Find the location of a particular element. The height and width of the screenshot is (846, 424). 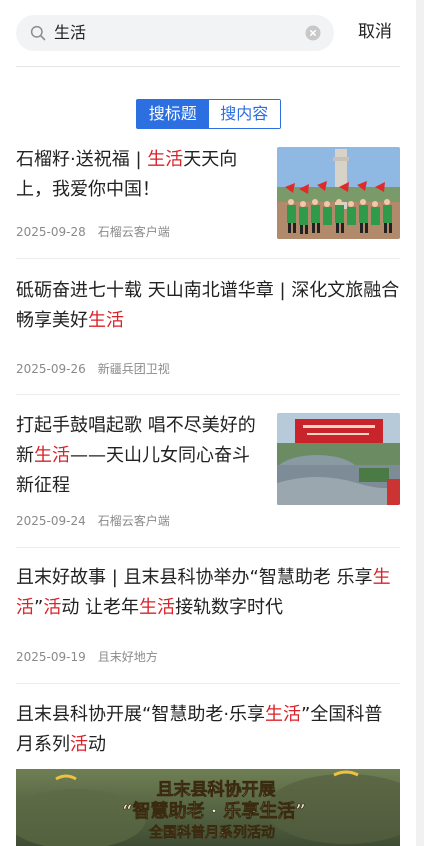

article-date: 2025-09-26 is located at coordinates (51, 369).